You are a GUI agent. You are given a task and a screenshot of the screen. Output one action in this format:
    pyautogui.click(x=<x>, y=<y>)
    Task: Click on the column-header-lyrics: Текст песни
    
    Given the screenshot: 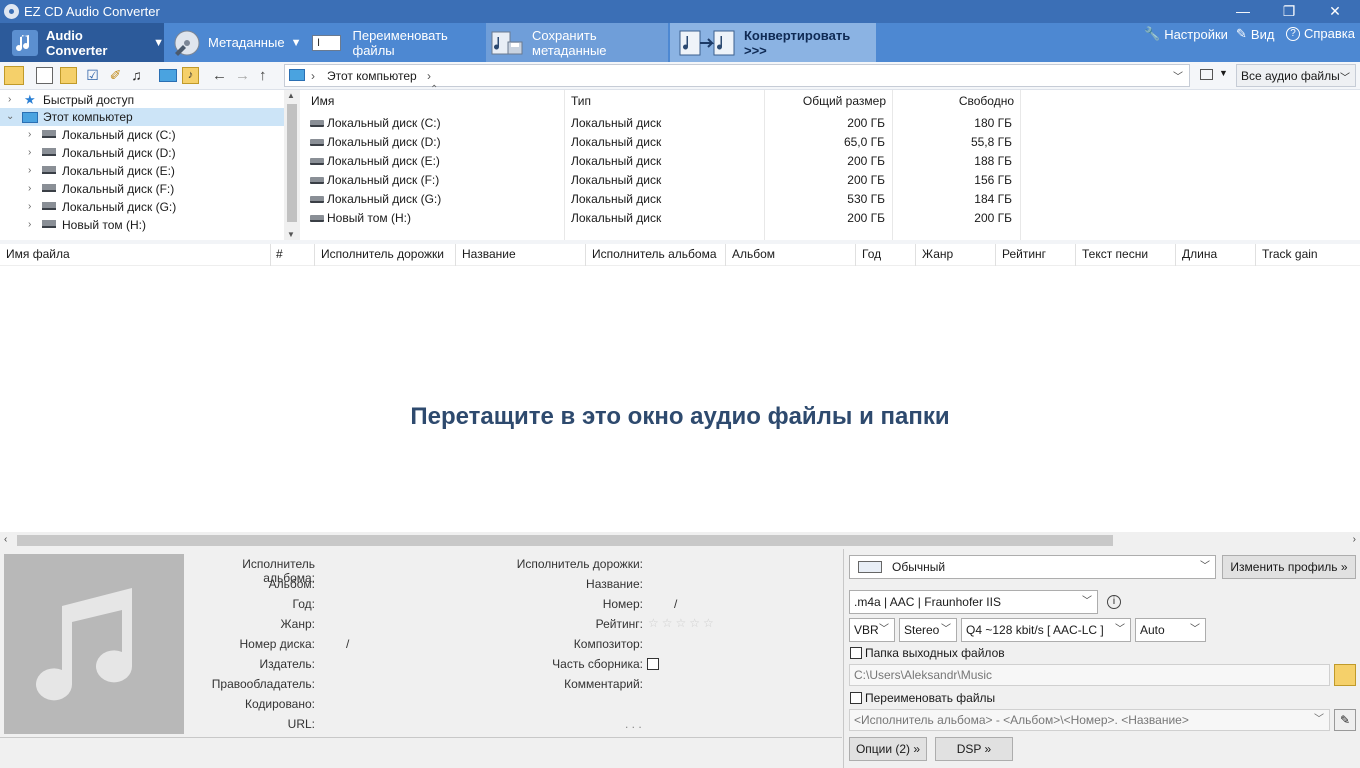 What is the action you would take?
    pyautogui.click(x=1115, y=254)
    